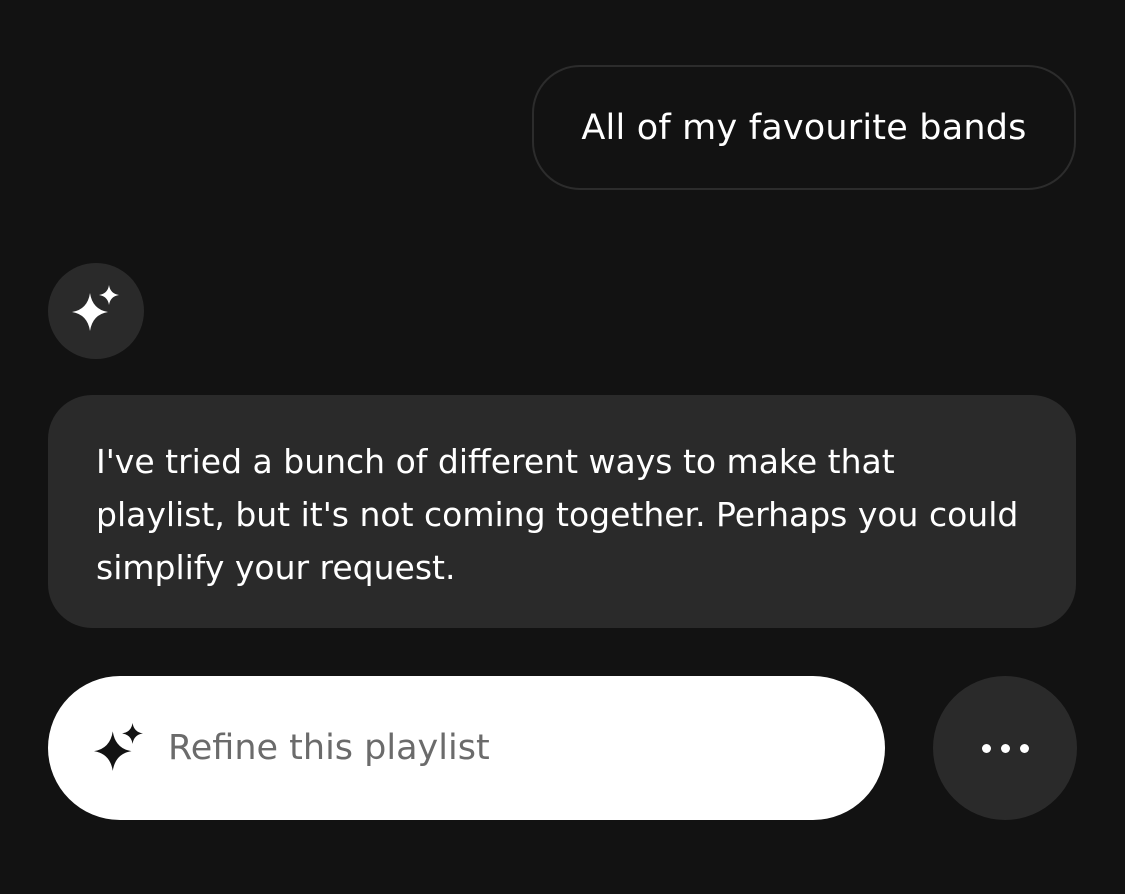 This screenshot has width=1125, height=894. Describe the element at coordinates (329, 748) in the screenshot. I see `refine-playlist-label: Refine this playlist` at that location.